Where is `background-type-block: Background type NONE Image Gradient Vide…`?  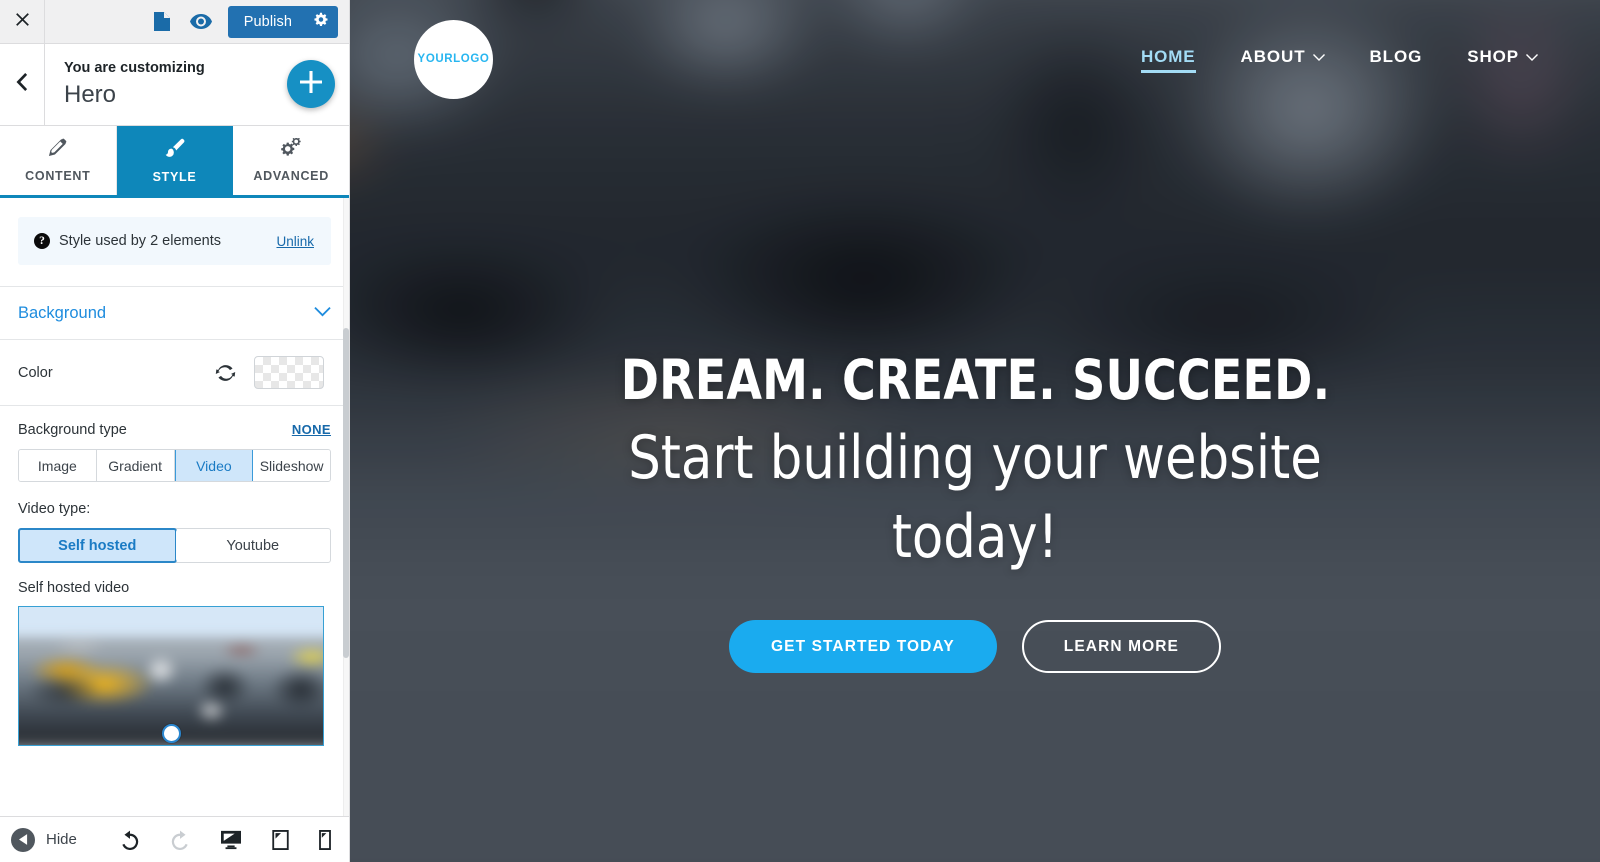
background-type-block: Background type NONE Image Gradient Vide… is located at coordinates (174, 444).